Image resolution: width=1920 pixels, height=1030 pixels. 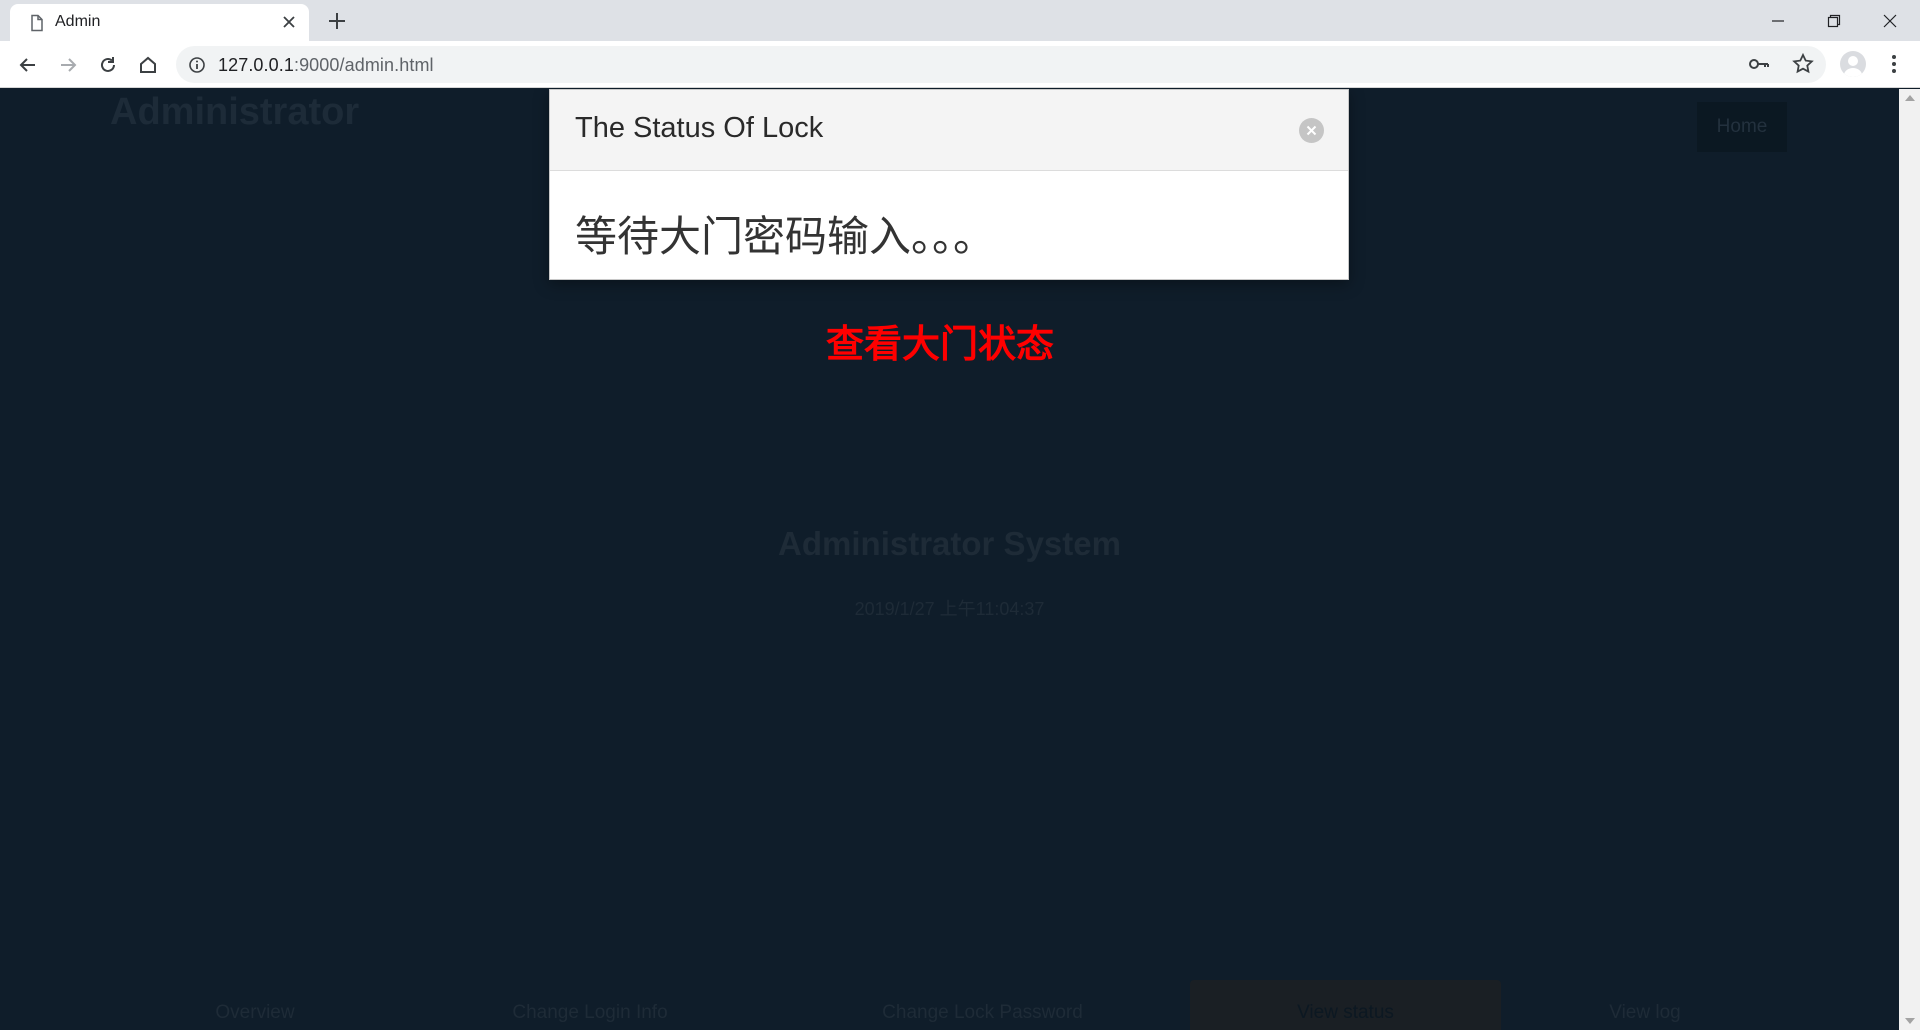 I want to click on restore-icon, so click(x=1834, y=20).